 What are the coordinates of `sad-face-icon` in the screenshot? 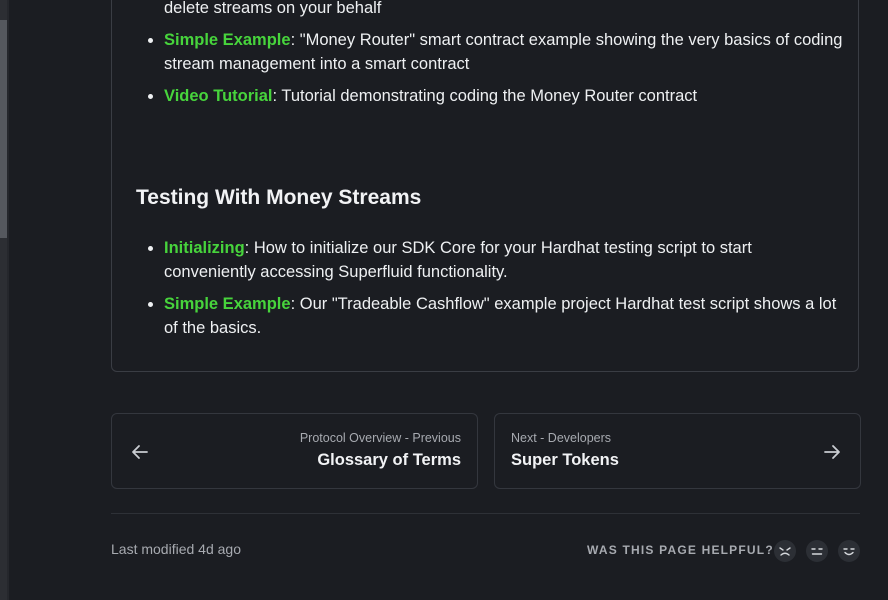 It's located at (785, 551).